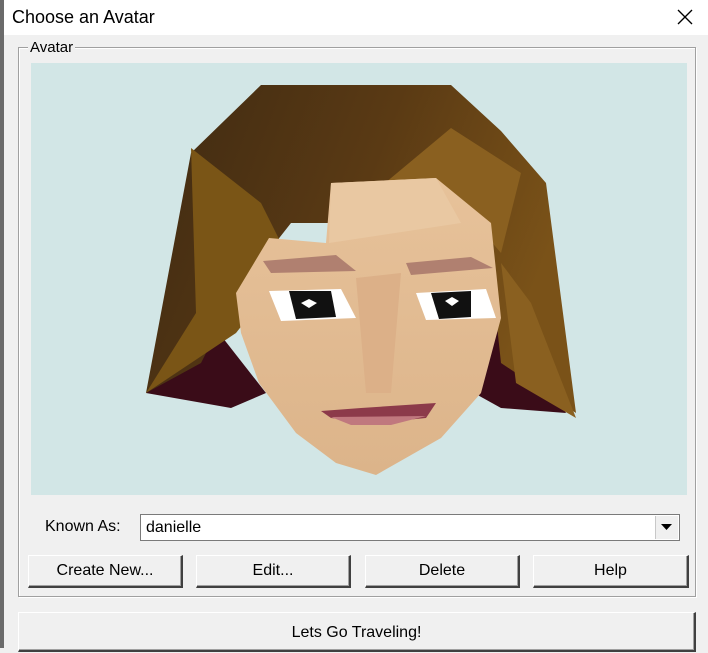 This screenshot has height=653, width=708. Describe the element at coordinates (52, 47) in the screenshot. I see `avatar-group-label: Avatar` at that location.